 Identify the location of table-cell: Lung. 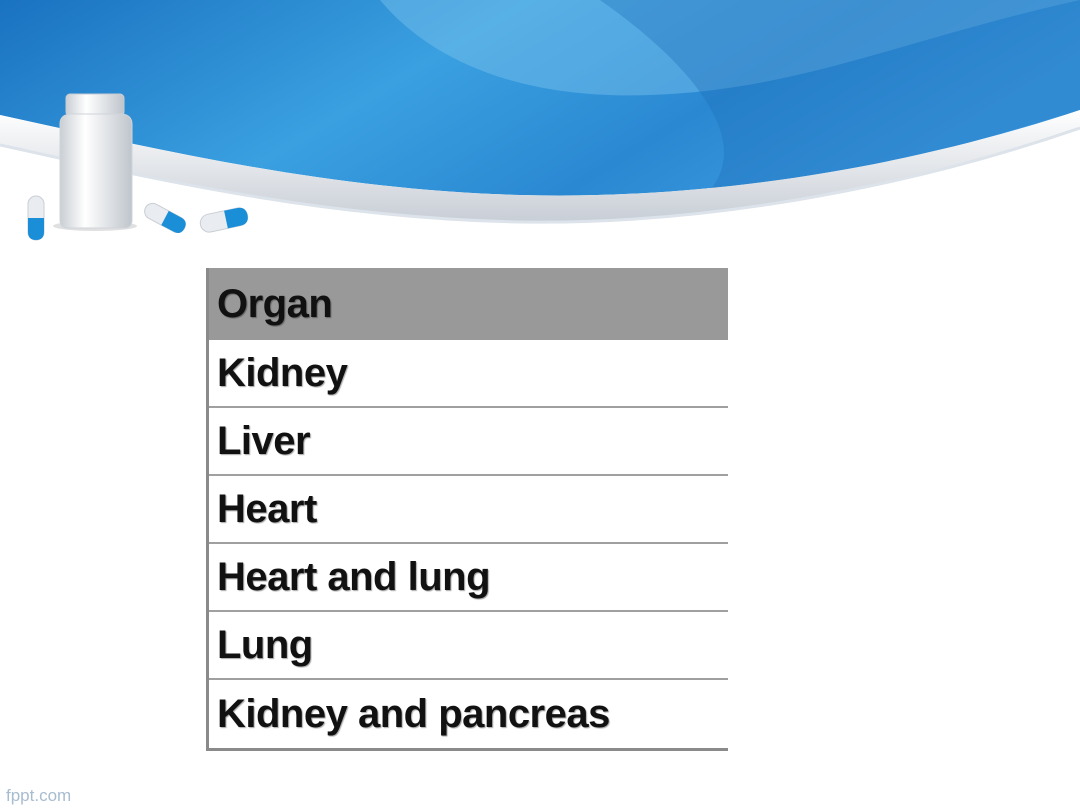
(265, 644).